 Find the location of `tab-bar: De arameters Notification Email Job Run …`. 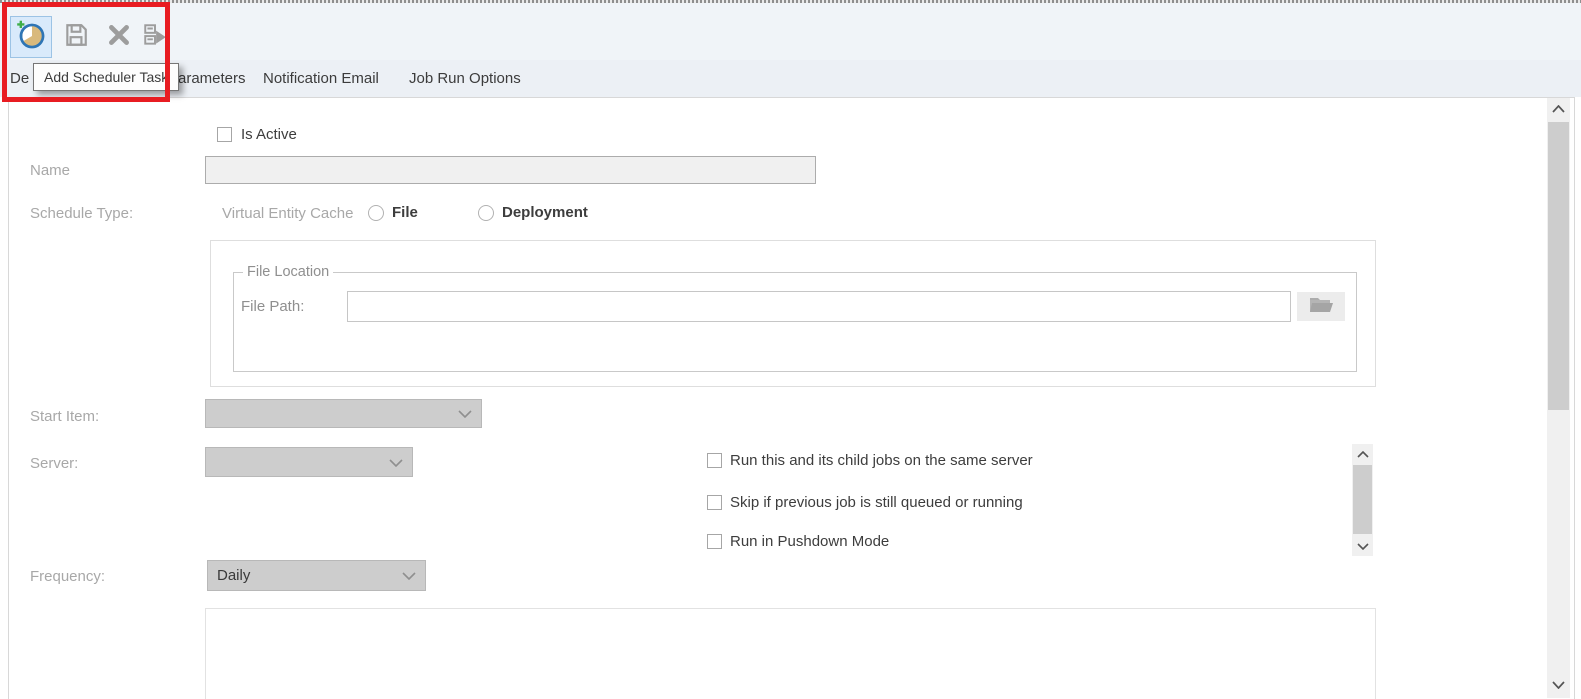

tab-bar: De arameters Notification Email Job Run … is located at coordinates (790, 78).